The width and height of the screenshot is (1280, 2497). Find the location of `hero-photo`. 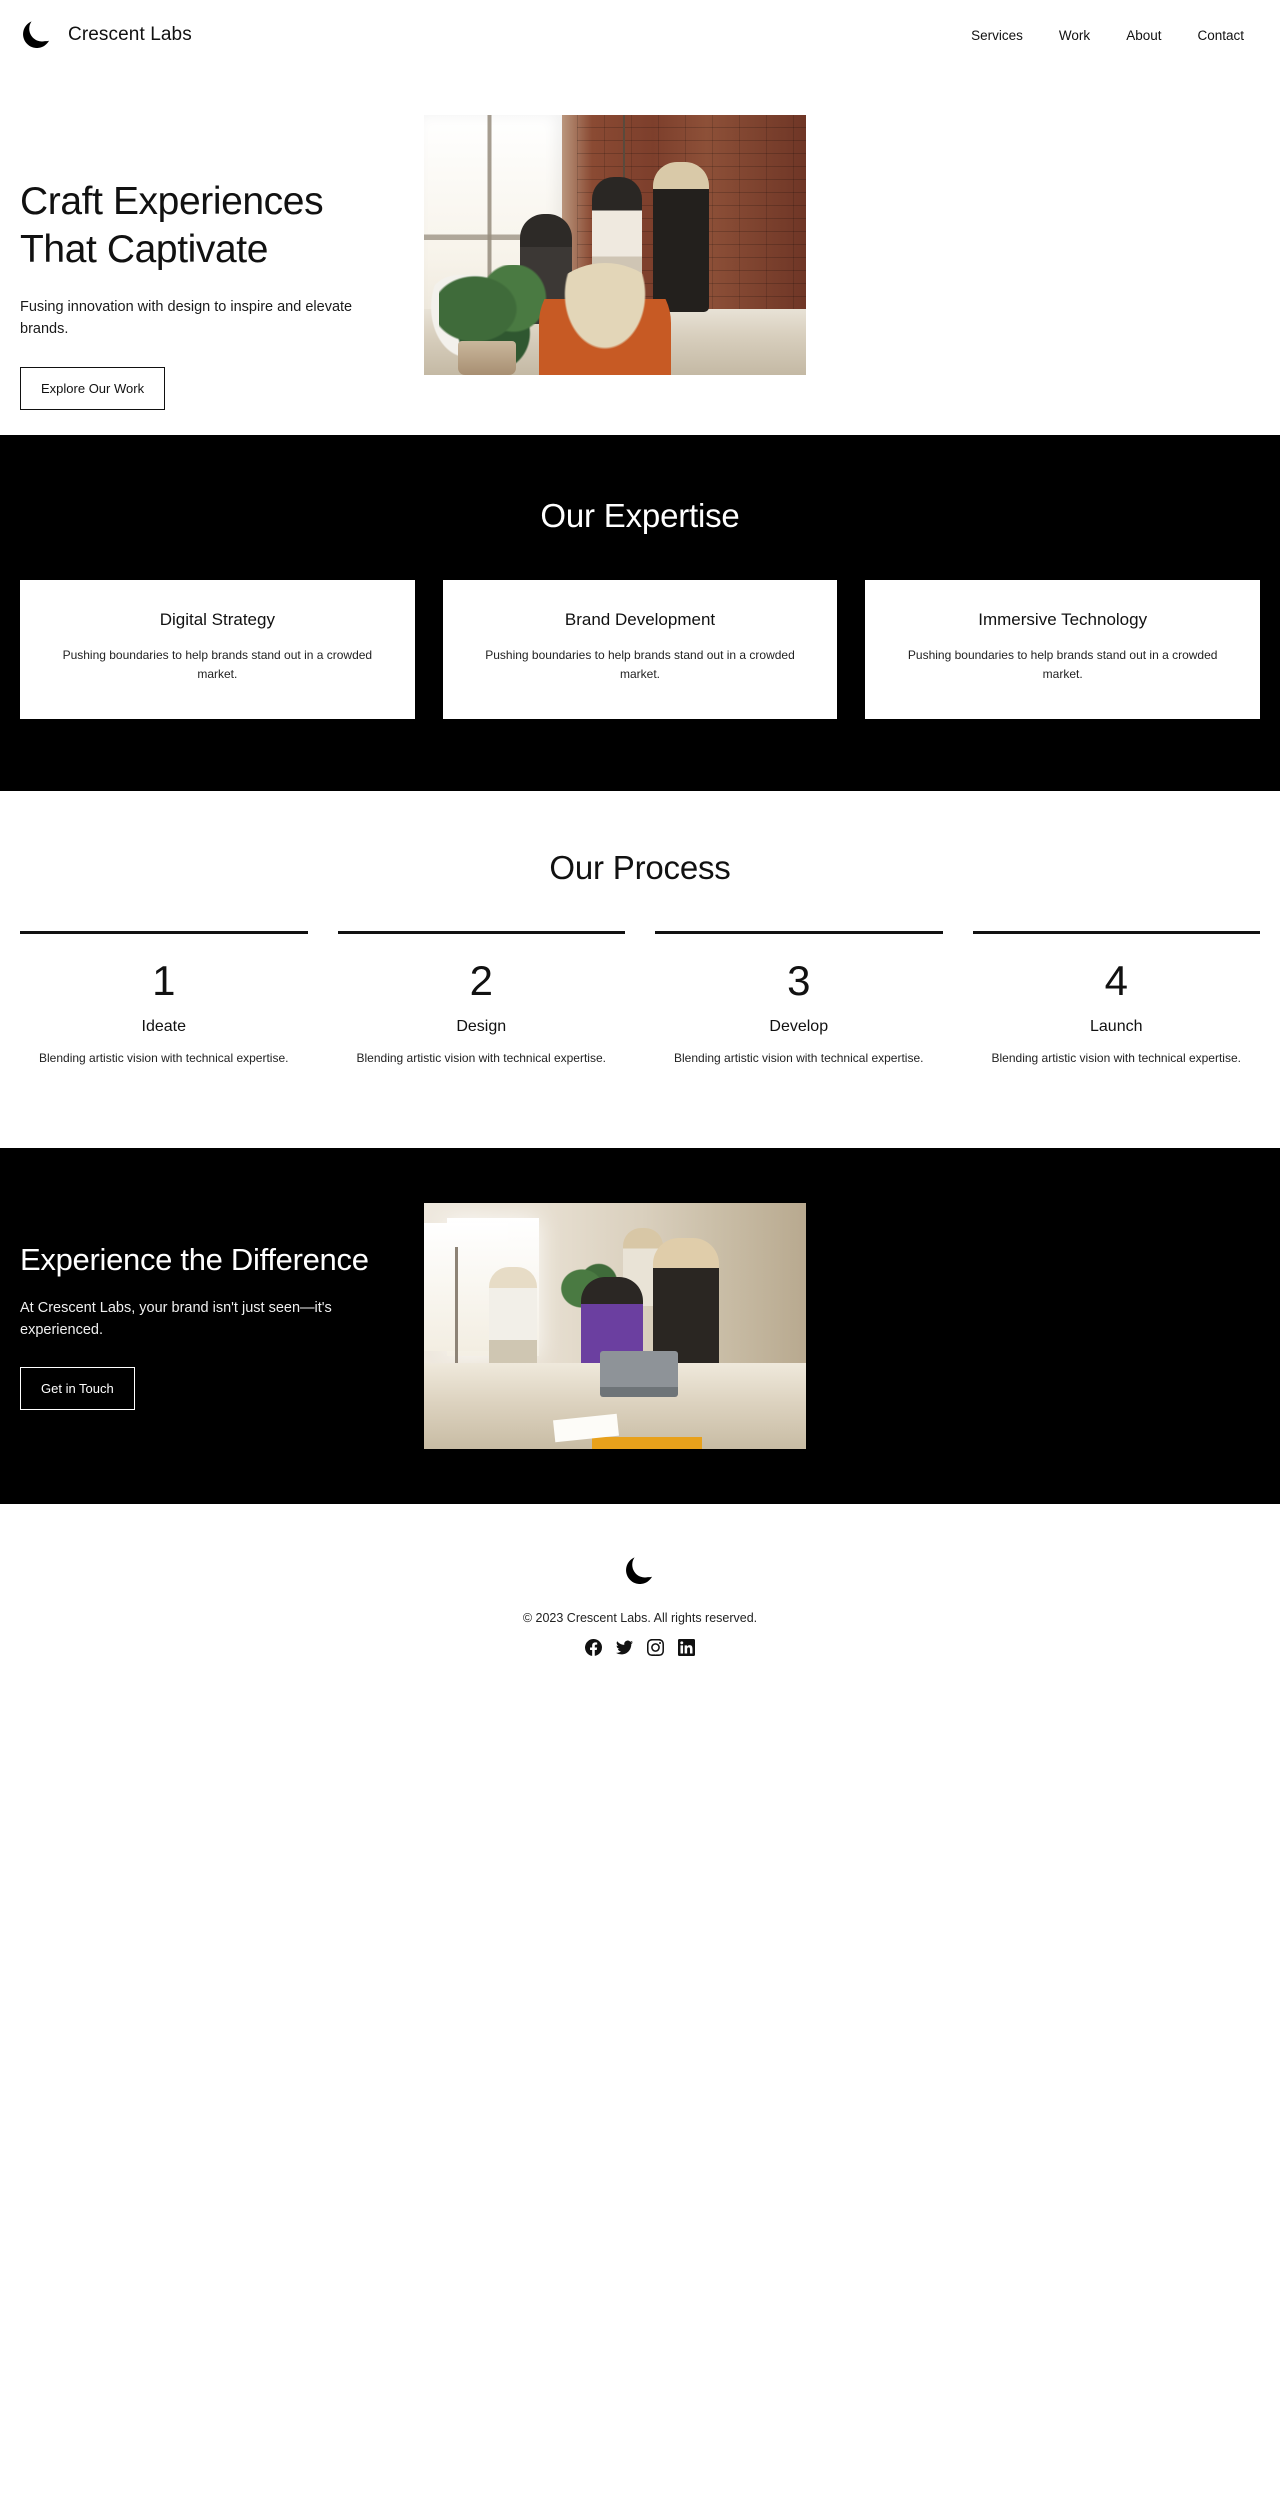

hero-photo is located at coordinates (615, 245).